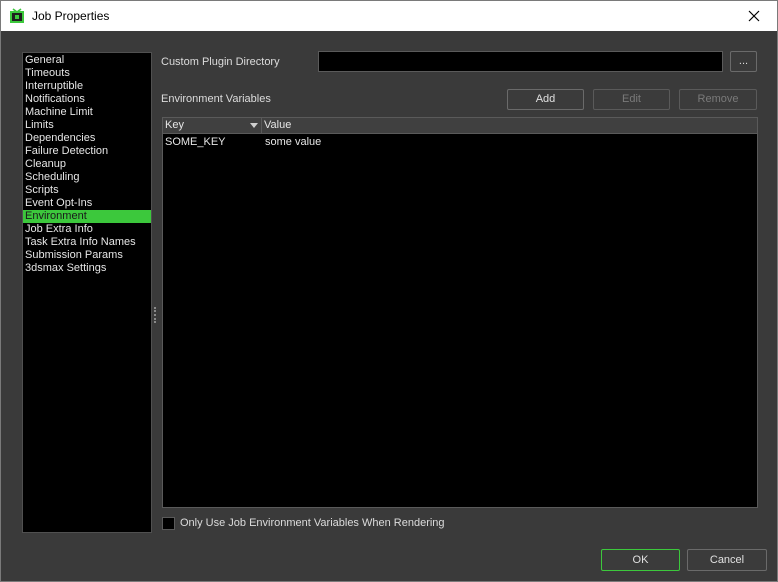 The height and width of the screenshot is (582, 778). Describe the element at coordinates (87, 177) in the screenshot. I see `sidebar-item-scheduling: Scheduling` at that location.